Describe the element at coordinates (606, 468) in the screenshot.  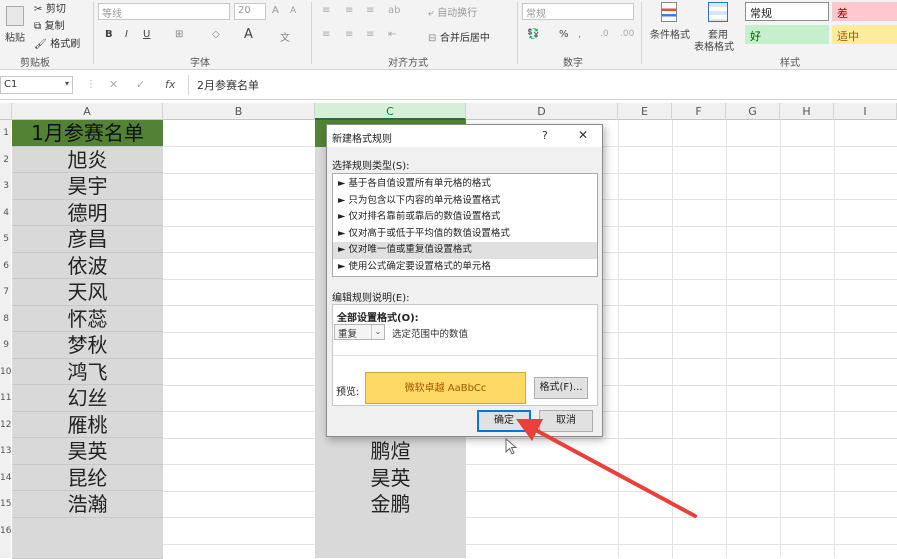
I see `annotation-arrow` at that location.